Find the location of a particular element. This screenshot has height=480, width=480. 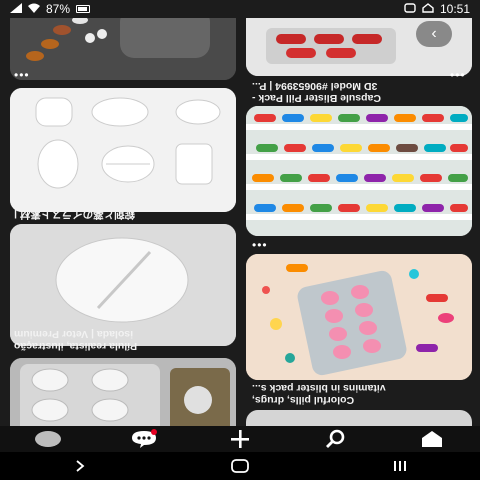

pin-image-capsule-shelves is located at coordinates (359, 171).